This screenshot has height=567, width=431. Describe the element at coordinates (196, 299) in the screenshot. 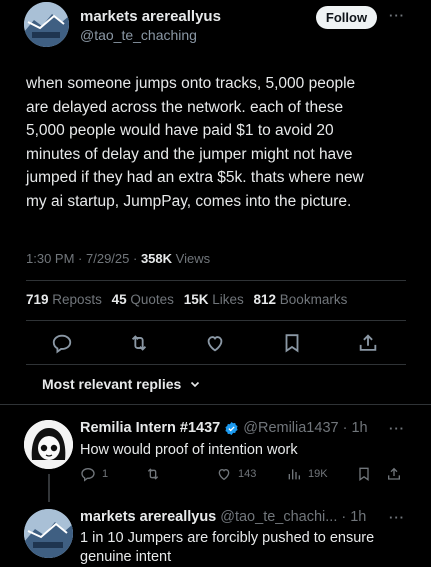

I see `likes-count: 15K` at that location.